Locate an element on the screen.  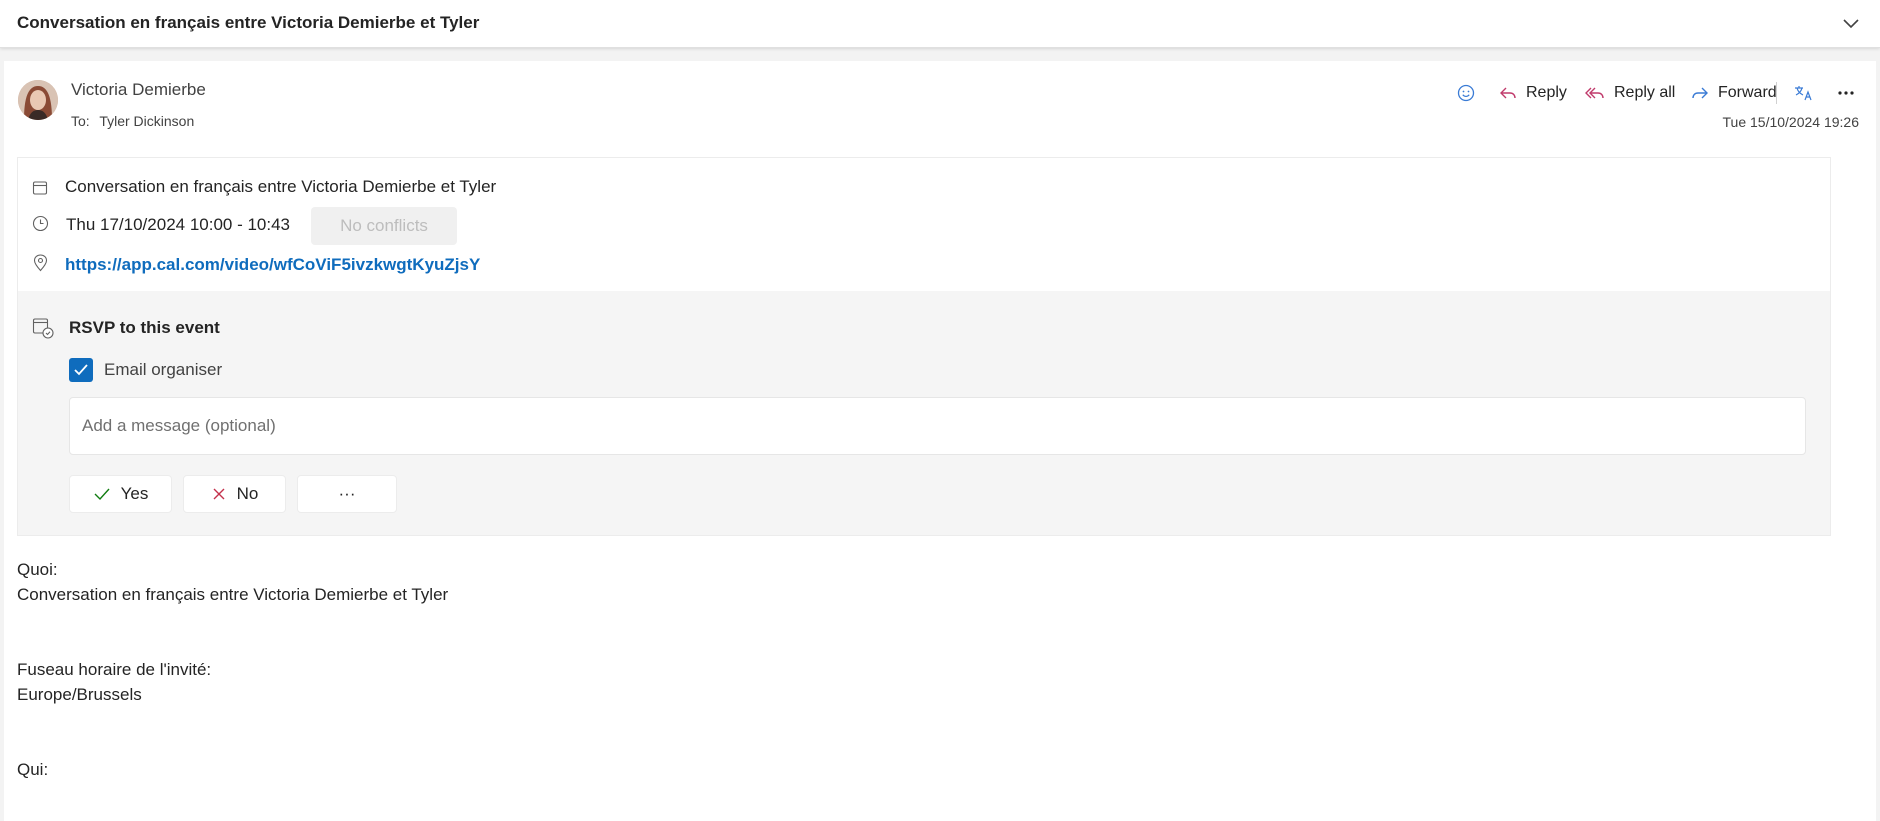
reply-all-button: Reply all is located at coordinates (1629, 93).